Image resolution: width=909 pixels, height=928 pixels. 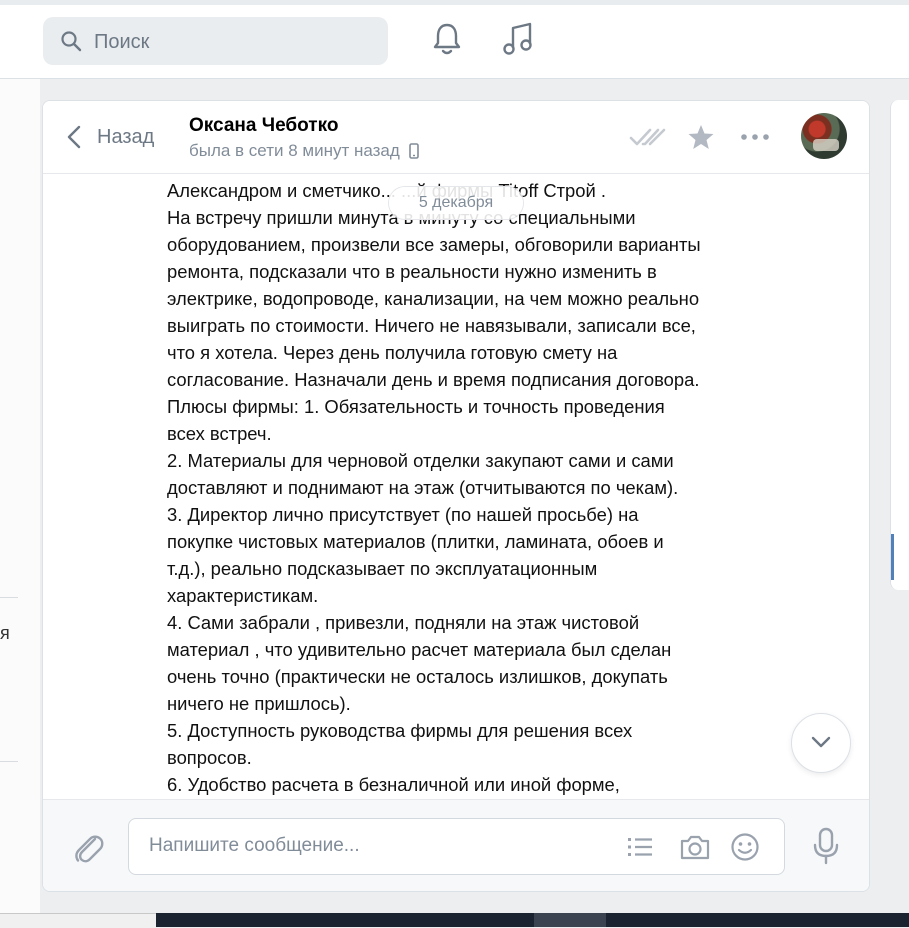 What do you see at coordinates (892, 557) in the screenshot?
I see `active-indicator` at bounding box center [892, 557].